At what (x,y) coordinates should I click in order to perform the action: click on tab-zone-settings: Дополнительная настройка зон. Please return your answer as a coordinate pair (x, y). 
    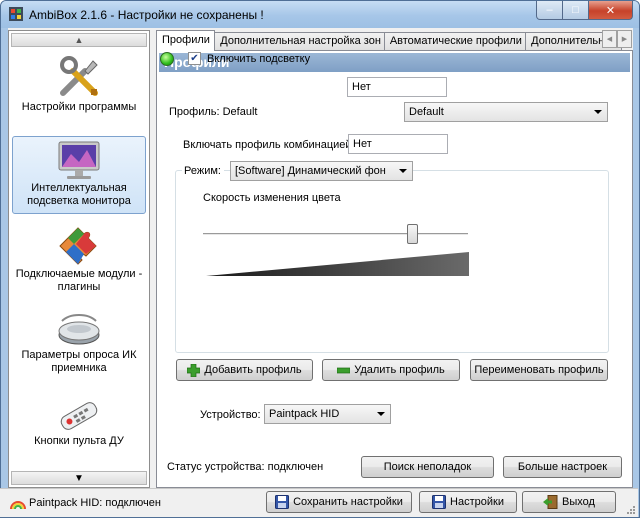
    Looking at the image, I should click on (299, 41).